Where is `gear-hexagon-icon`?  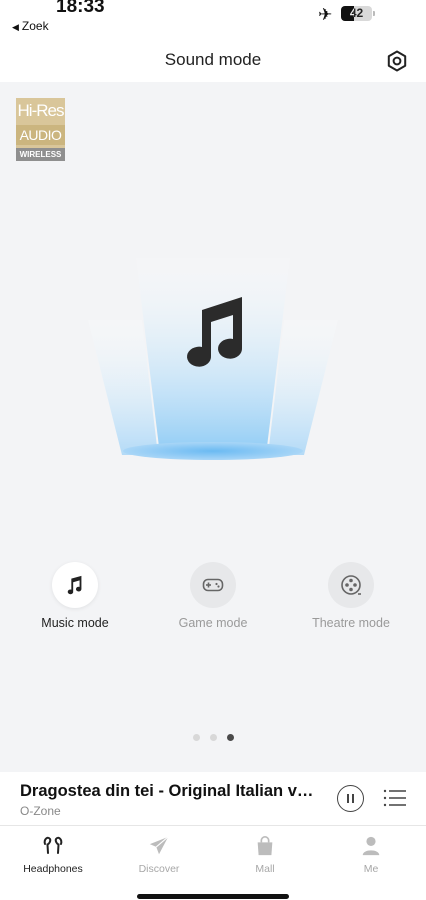
gear-hexagon-icon is located at coordinates (397, 61).